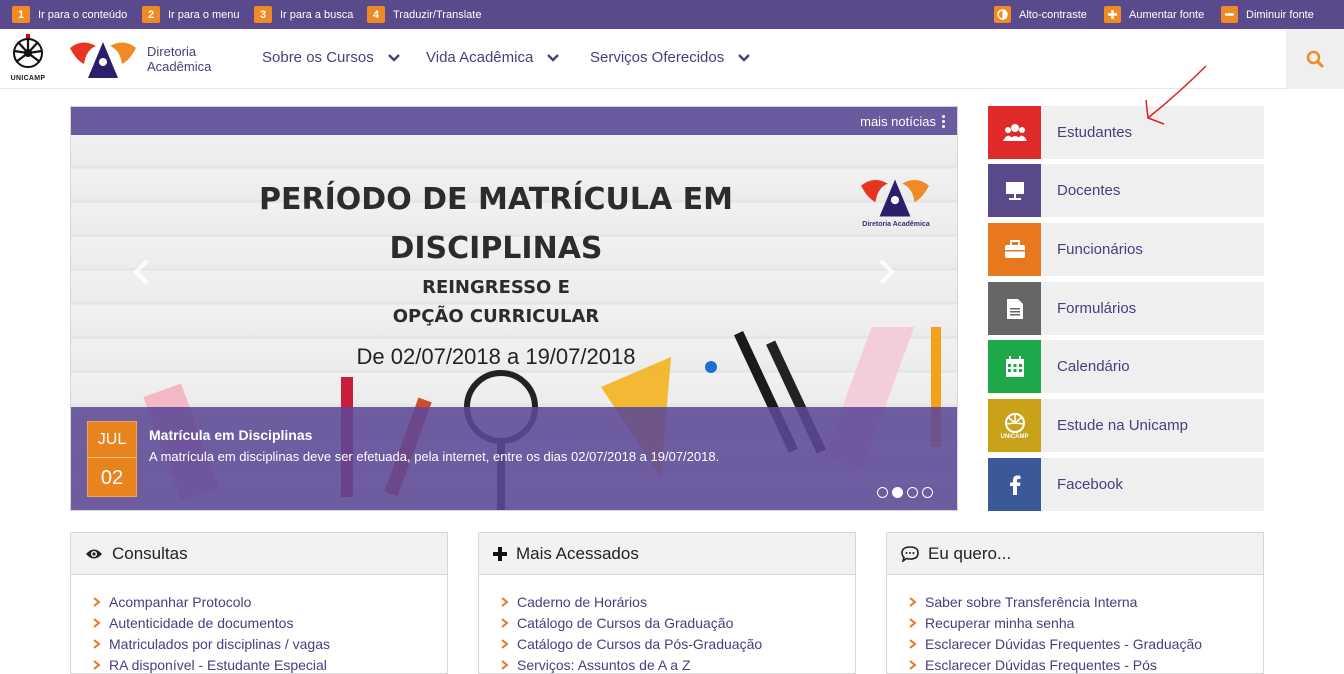 The width and height of the screenshot is (1344, 674). Describe the element at coordinates (678, 622) in the screenshot. I see `panel-link: Catálogo de Cursos da Graduação` at that location.